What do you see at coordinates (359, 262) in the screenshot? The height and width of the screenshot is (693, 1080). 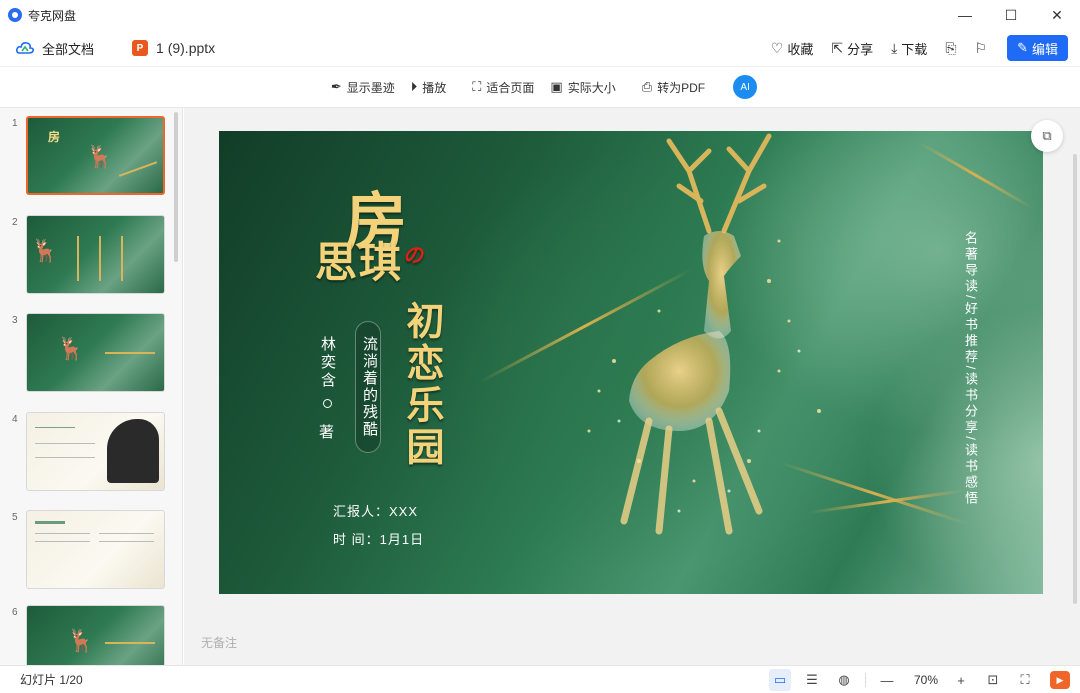 I see `slide-title-mid: 思琪` at bounding box center [359, 262].